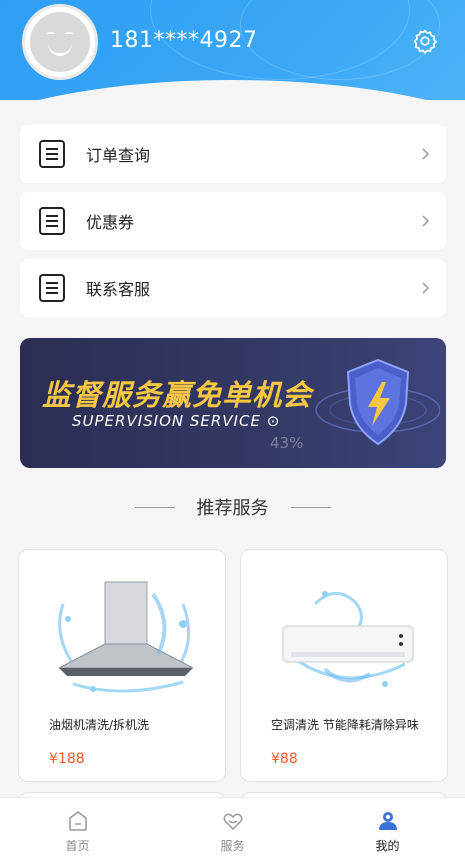  I want to click on supervision-banner: 监督服务赢免单机会 SUPERVISION SERVICE ⊙ 43%, so click(233, 403).